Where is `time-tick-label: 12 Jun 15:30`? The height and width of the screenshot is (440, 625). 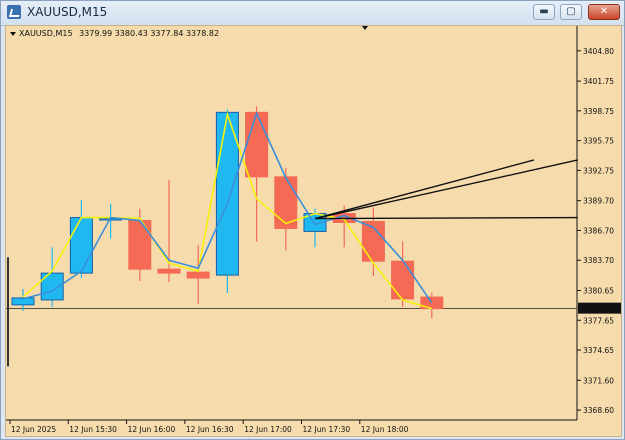
time-tick-label: 12 Jun 15:30 is located at coordinates (93, 429).